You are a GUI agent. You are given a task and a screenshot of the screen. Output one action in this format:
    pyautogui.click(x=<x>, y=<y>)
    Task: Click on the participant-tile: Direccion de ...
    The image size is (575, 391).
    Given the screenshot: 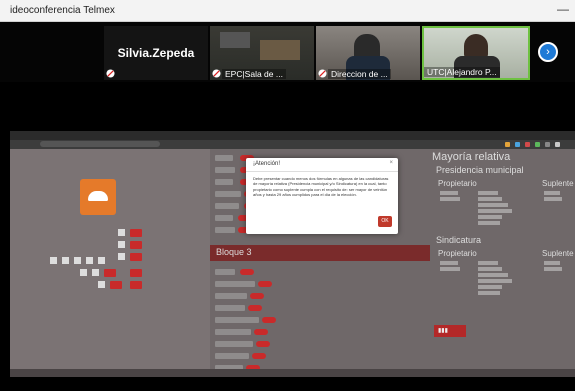 What is the action you would take?
    pyautogui.click(x=368, y=53)
    